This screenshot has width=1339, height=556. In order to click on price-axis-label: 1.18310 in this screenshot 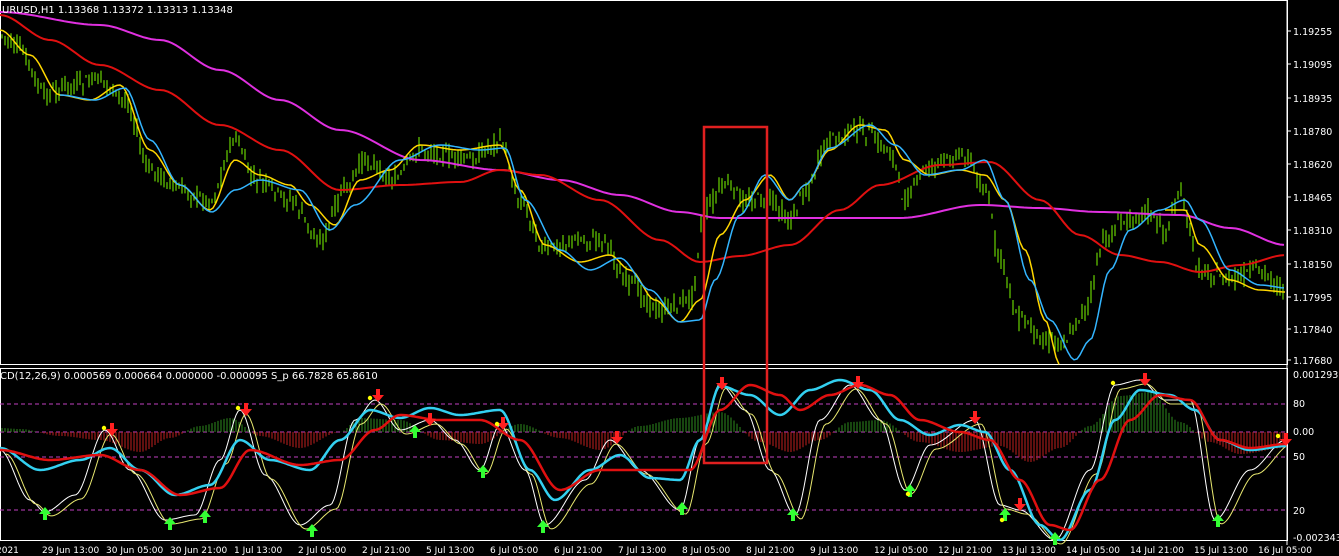, I will do `click(1313, 231)`.